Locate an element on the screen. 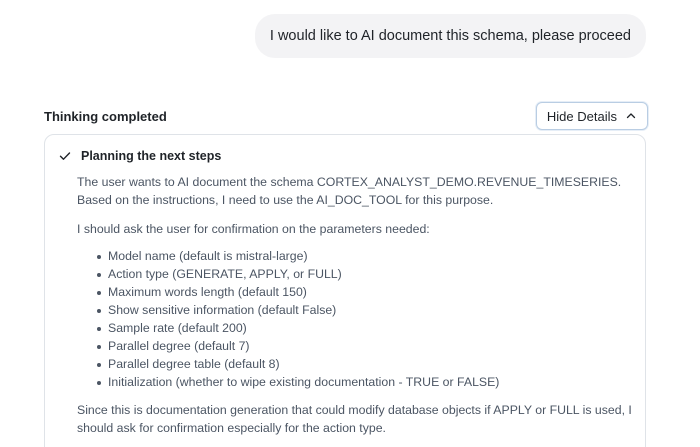  list-item: Parallel degree table (default 8) is located at coordinates (367, 364).